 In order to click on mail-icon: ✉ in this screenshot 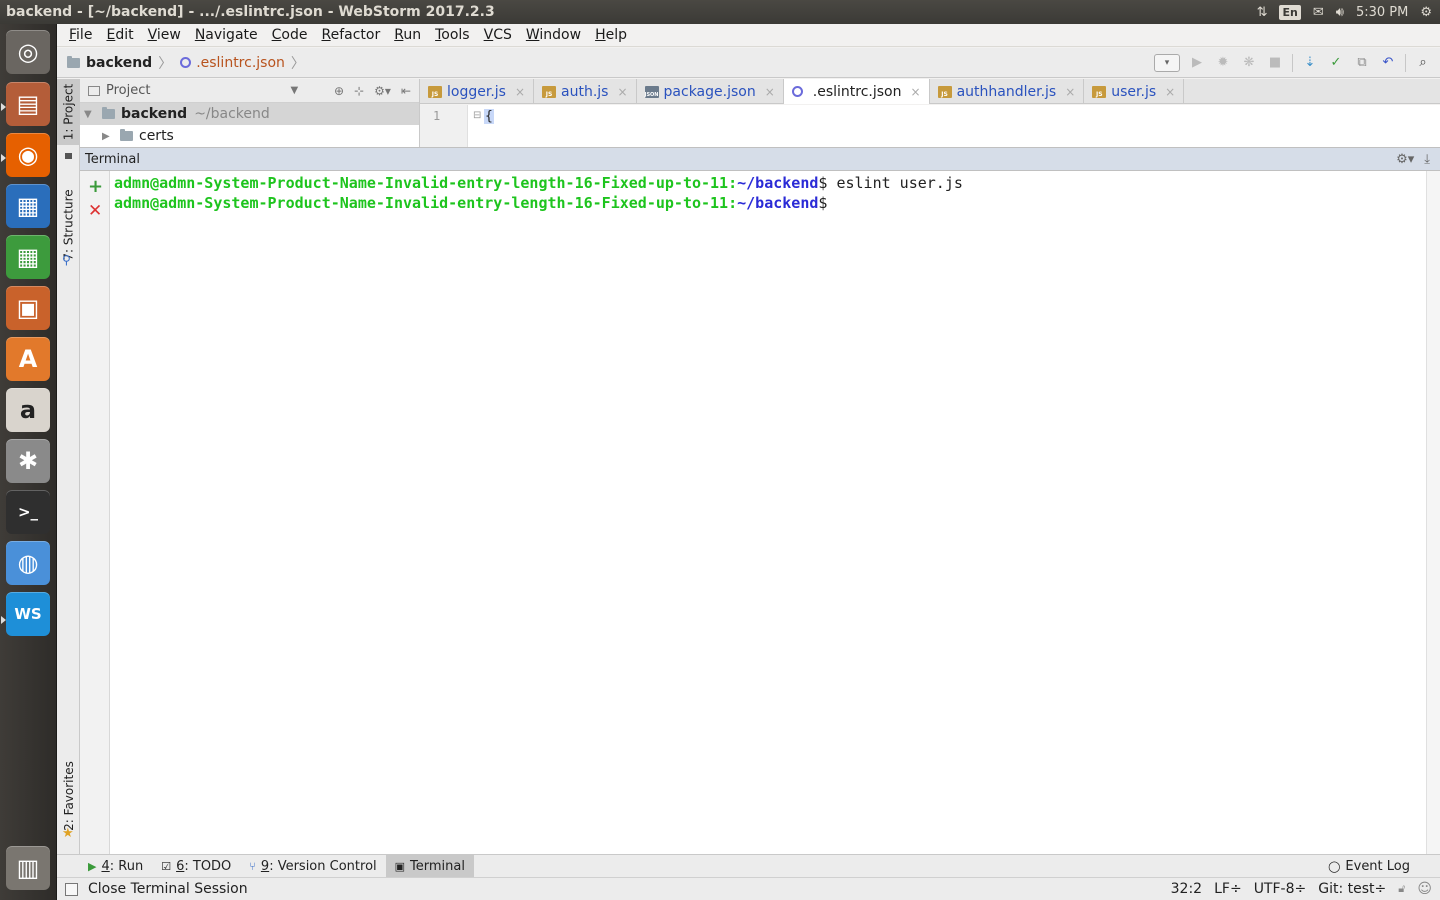, I will do `click(1318, 12)`.